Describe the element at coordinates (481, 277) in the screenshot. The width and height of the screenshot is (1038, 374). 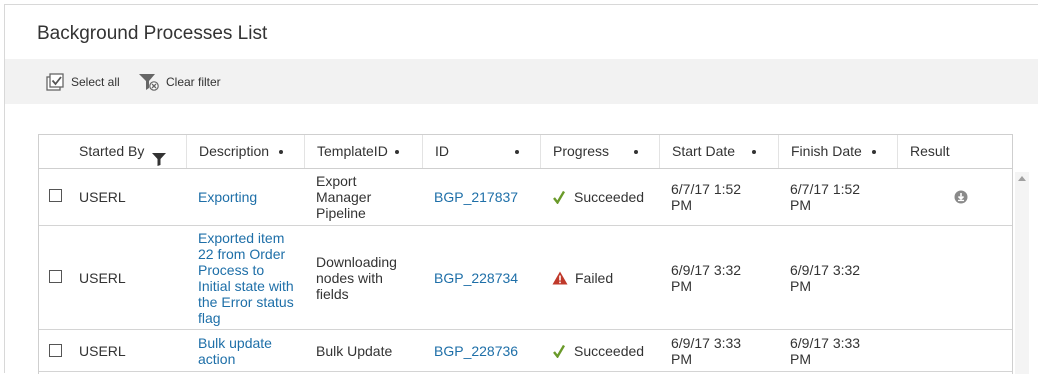
I see `process-id-link: BGP_228734` at that location.